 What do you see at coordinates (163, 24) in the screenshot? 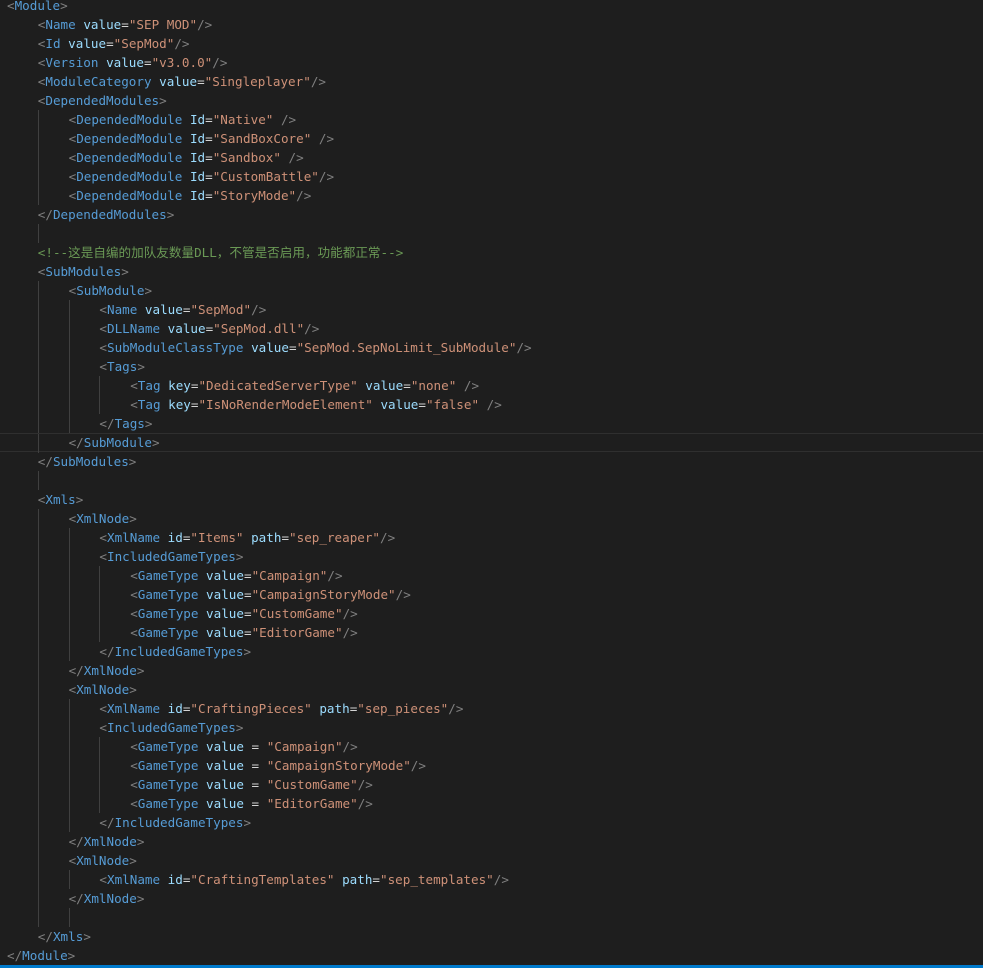
I see `token-str: "SEP MOD"` at bounding box center [163, 24].